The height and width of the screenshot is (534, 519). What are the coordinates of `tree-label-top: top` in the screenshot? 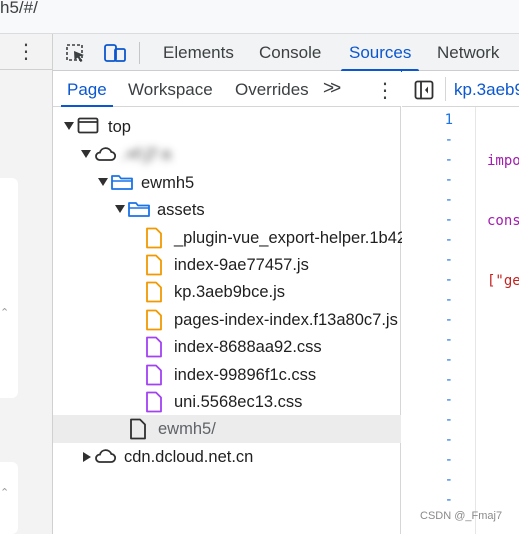 It's located at (119, 127).